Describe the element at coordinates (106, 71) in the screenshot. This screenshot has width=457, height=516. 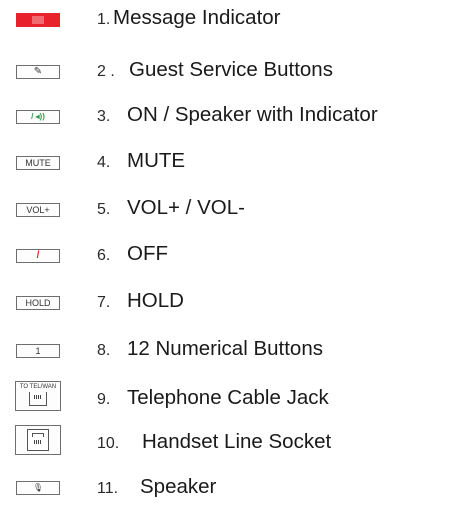
I see `item-number: 2 .` at that location.